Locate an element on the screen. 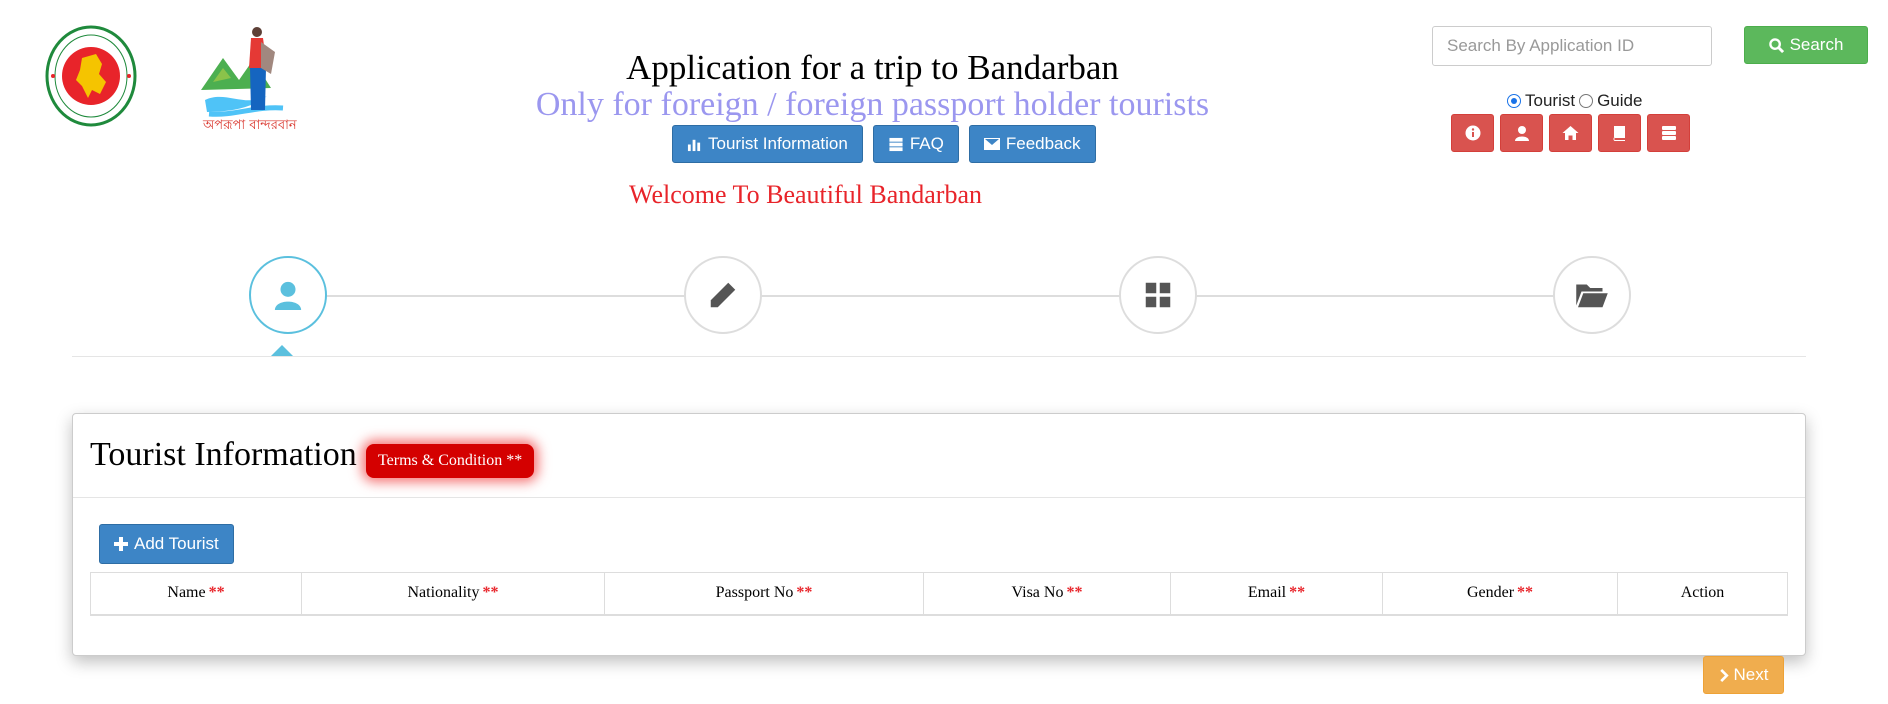 Image resolution: width=1888 pixels, height=704 pixels. application-id-search-input: Search By Application ID is located at coordinates (1572, 46).